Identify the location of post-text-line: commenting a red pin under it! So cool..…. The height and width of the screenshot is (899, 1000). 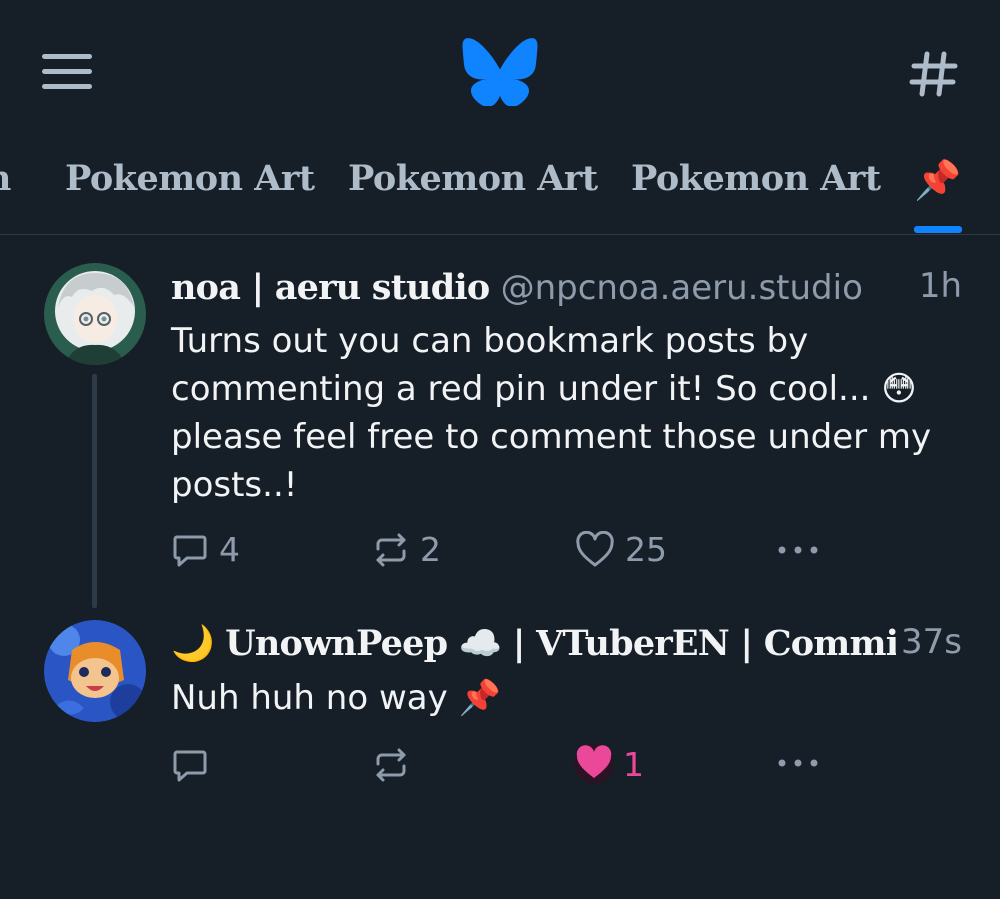
(544, 389).